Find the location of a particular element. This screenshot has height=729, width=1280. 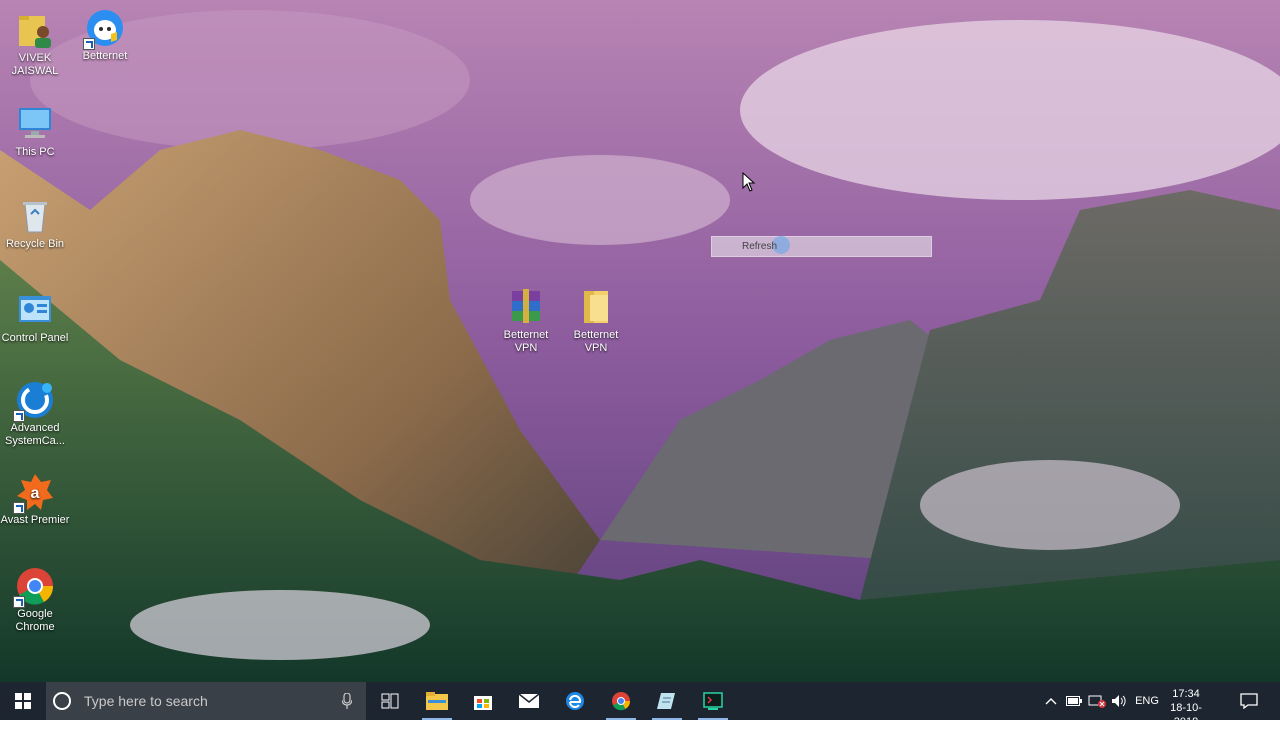

task-view-button is located at coordinates (390, 701).